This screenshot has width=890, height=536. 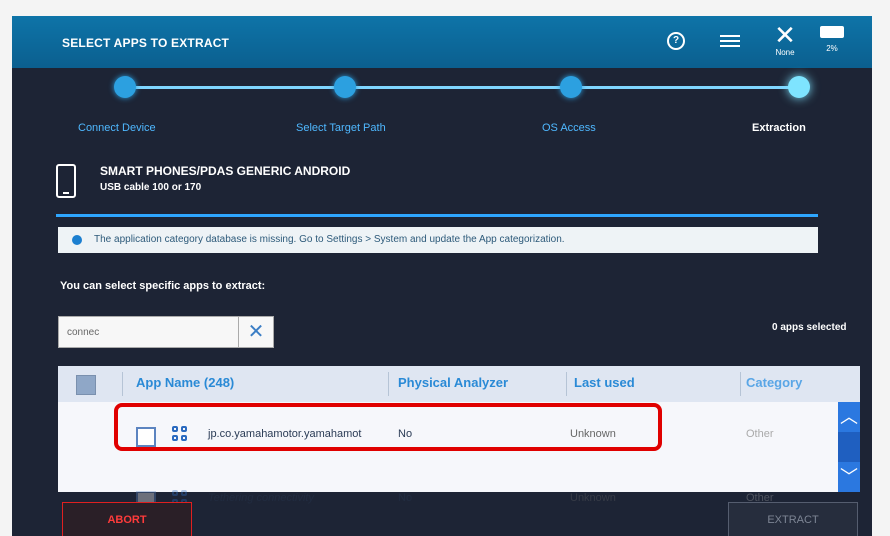 I want to click on clear-search-button: ✕, so click(x=255, y=332).